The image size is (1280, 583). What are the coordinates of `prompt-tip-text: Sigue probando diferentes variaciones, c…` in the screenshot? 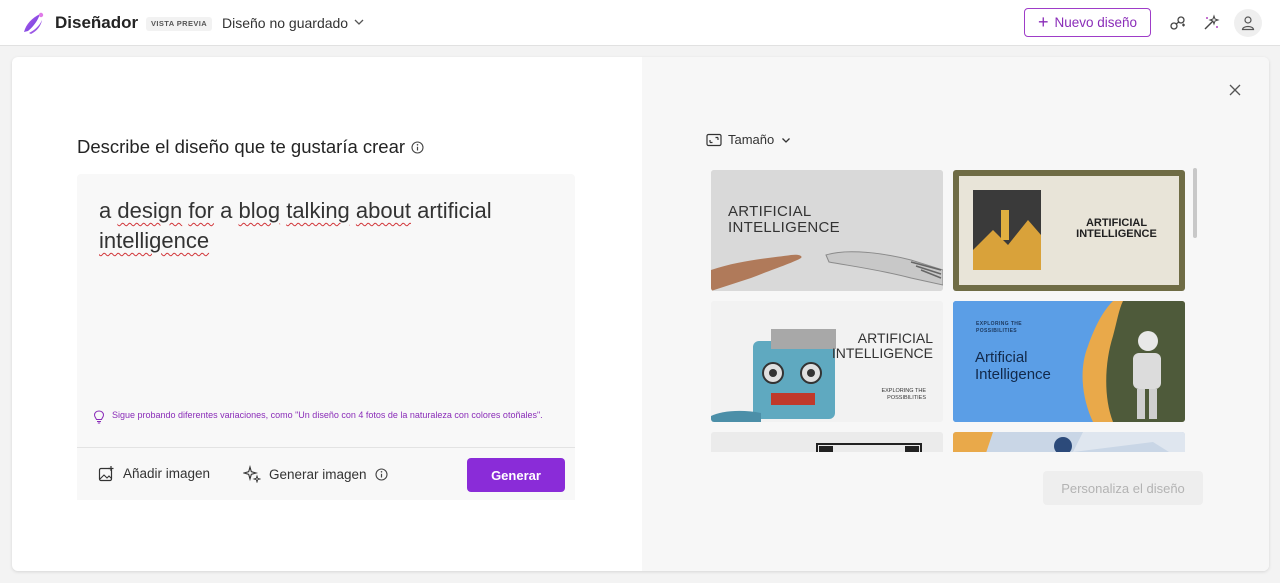 It's located at (327, 415).